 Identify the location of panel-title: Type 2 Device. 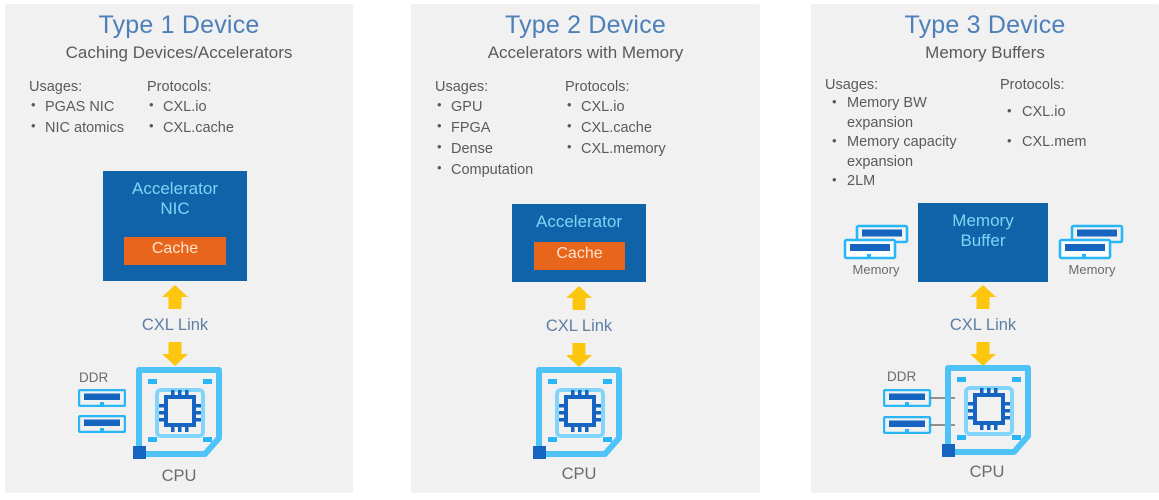
(585, 25).